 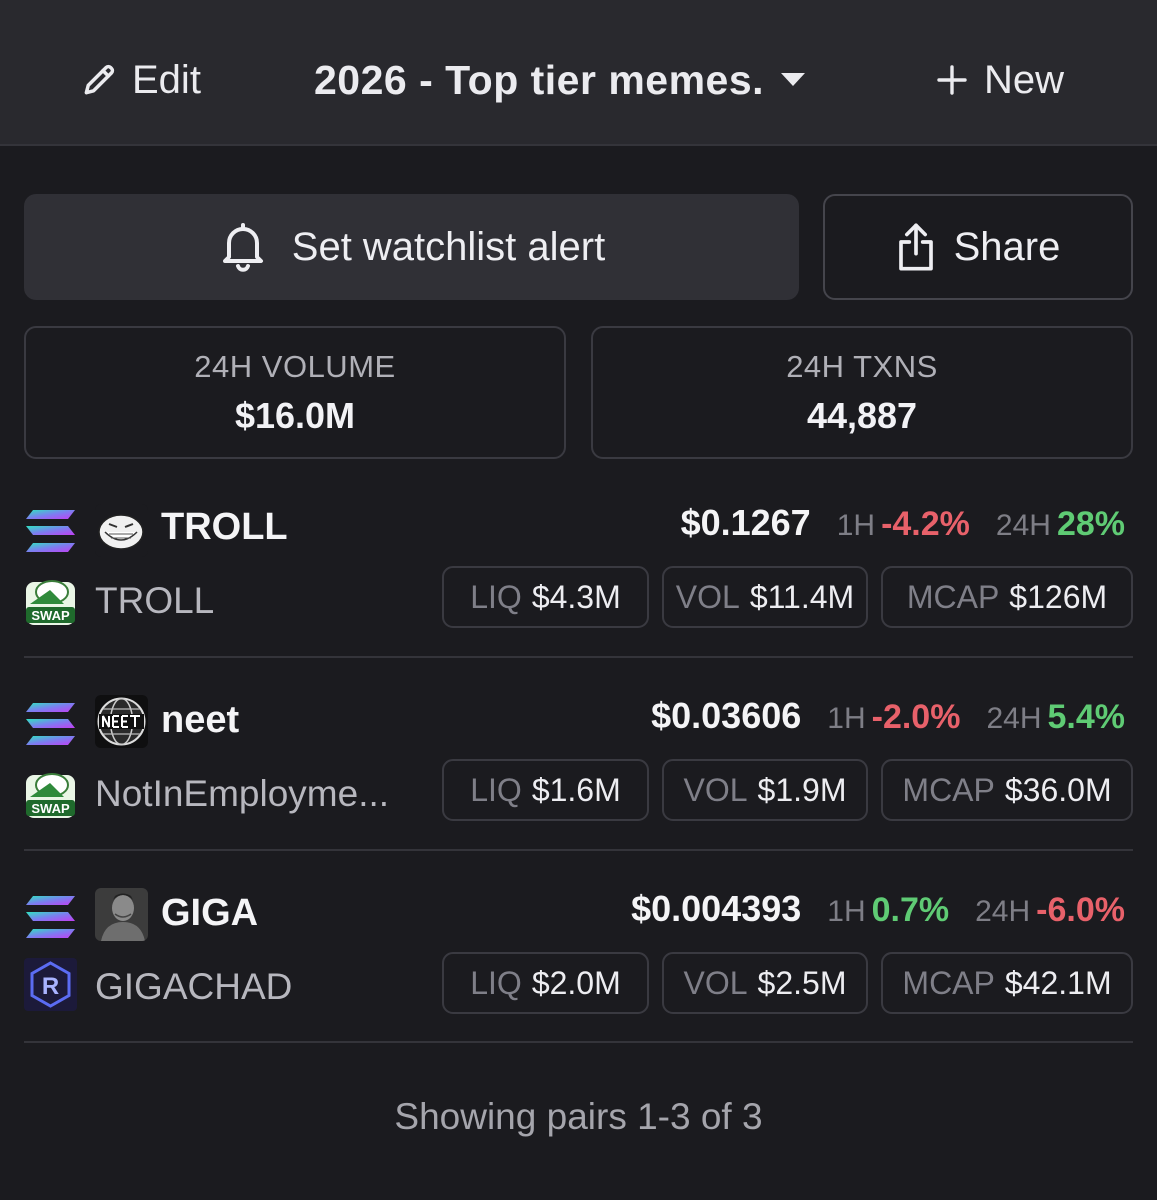 What do you see at coordinates (166, 79) in the screenshot?
I see `edit-label: Edit` at bounding box center [166, 79].